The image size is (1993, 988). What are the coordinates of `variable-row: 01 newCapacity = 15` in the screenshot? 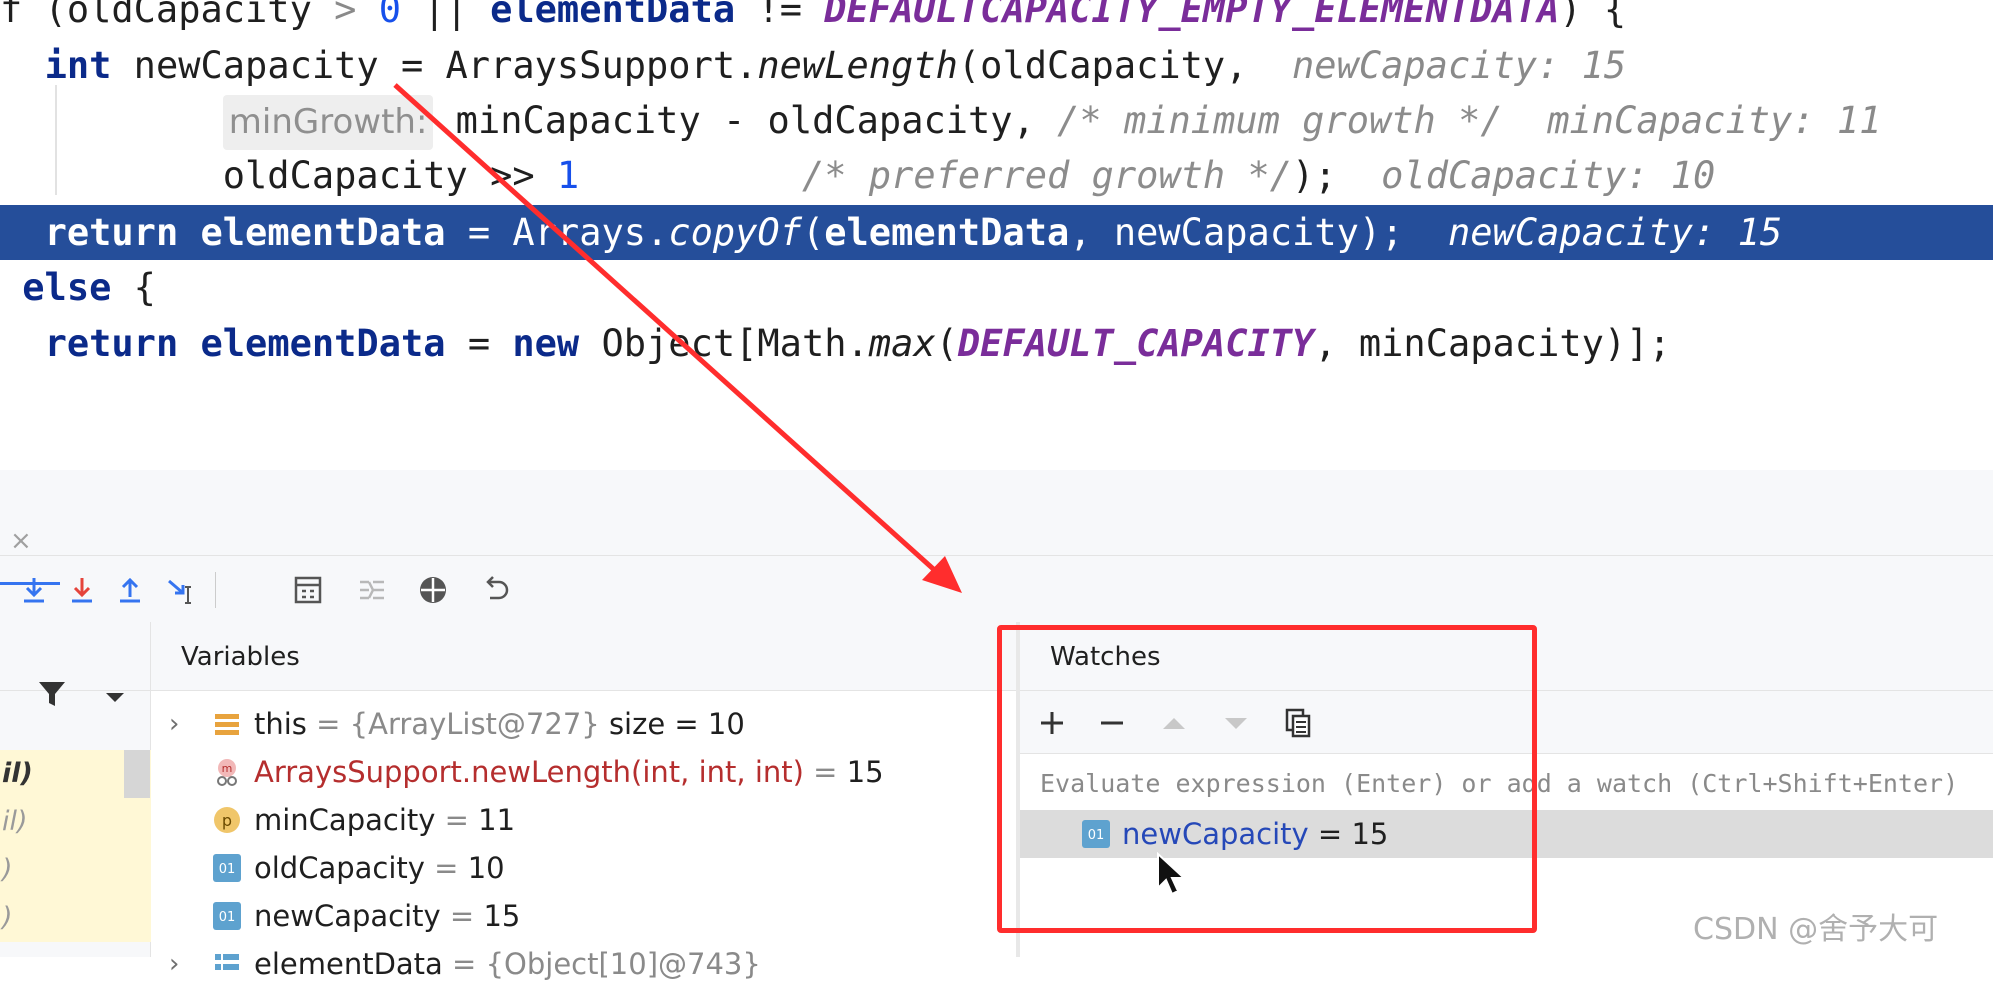 It's located at (583, 916).